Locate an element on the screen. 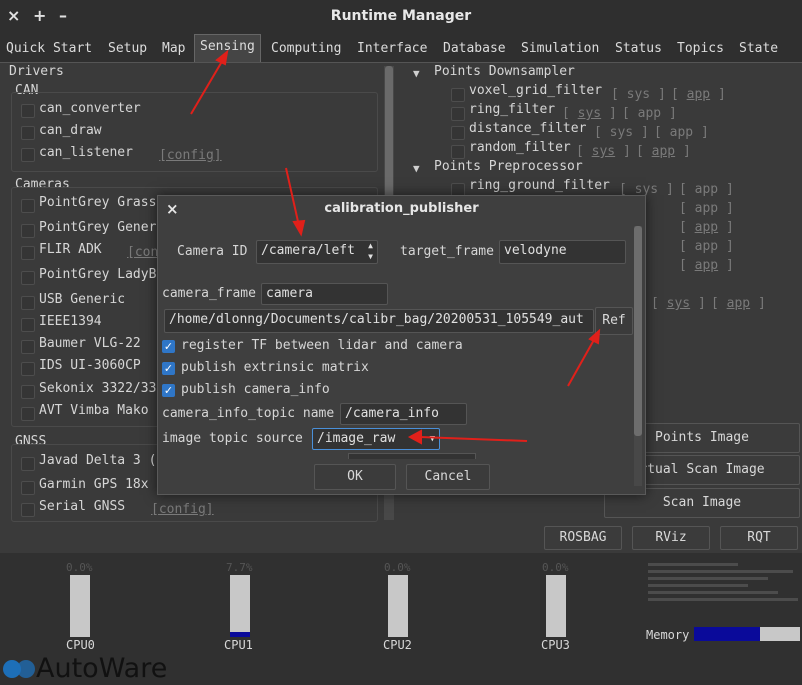 Image resolution: width=802 pixels, height=685 pixels. tab-map: Map is located at coordinates (173, 49).